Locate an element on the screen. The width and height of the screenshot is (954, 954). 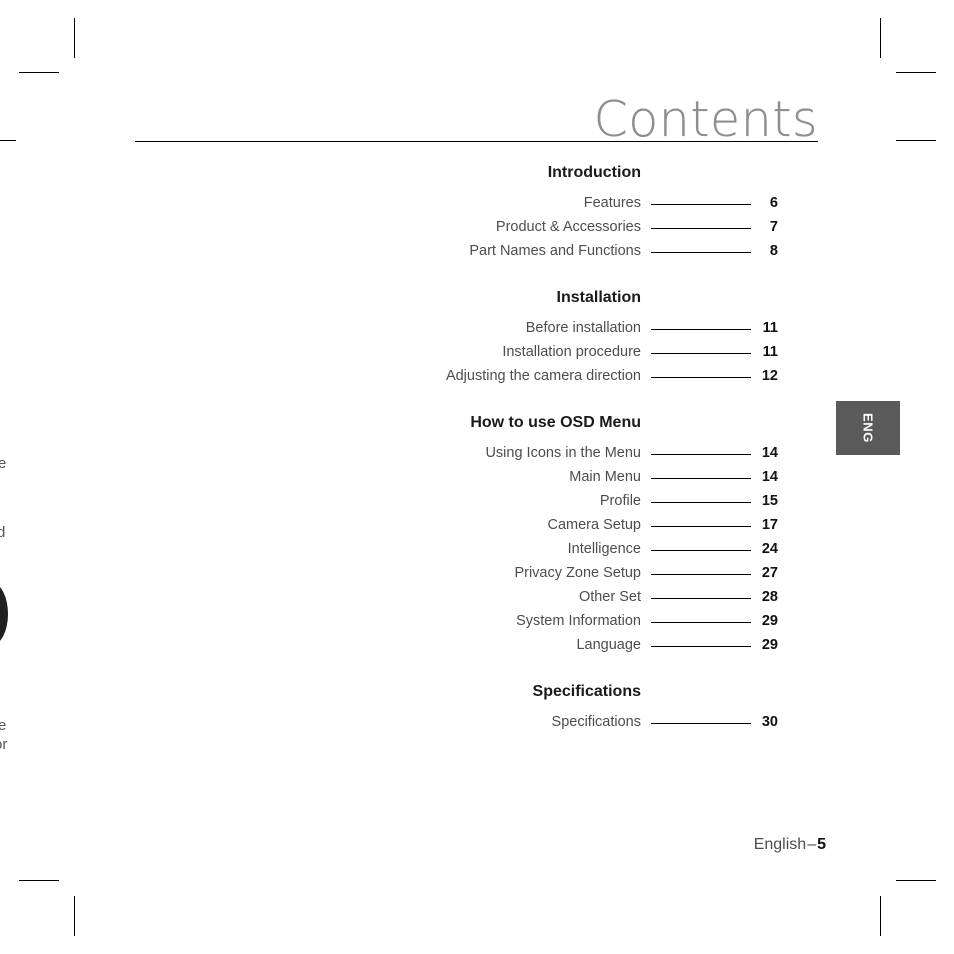
toc-entry-title: Adjusting the camera direction is located at coordinates (543, 376).